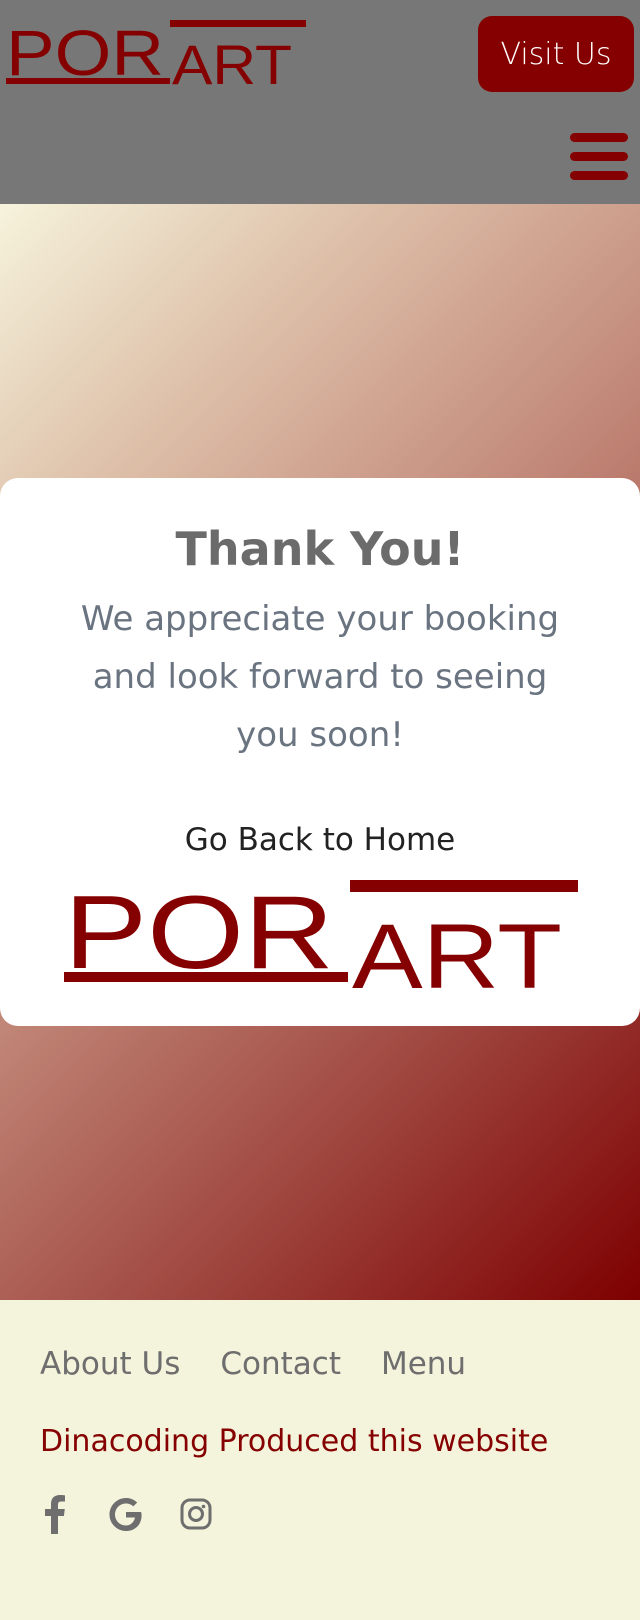  I want to click on site-header: POR T ART Visit Us, so click(320, 102).